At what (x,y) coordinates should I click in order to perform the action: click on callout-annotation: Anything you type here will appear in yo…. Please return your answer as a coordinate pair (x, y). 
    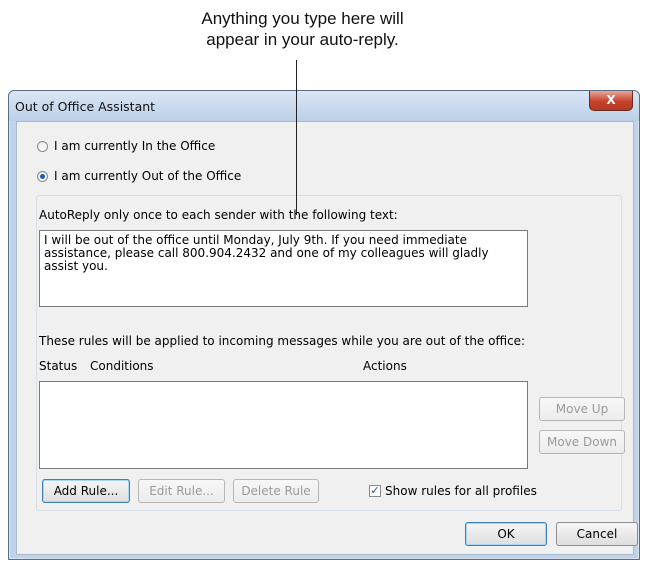
    Looking at the image, I should click on (302, 29).